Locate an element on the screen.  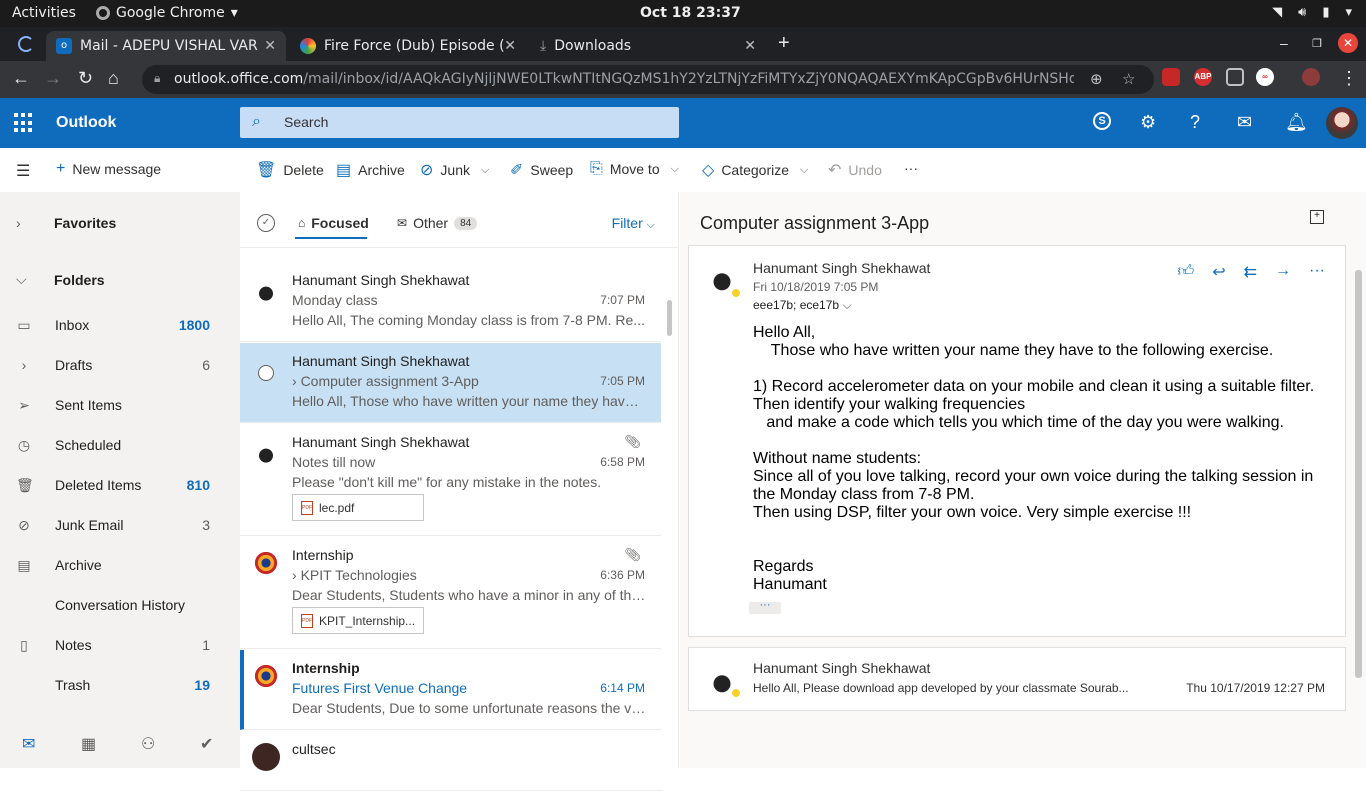
tab-downloads: ⤓ Downloads ✕ is located at coordinates (648, 46).